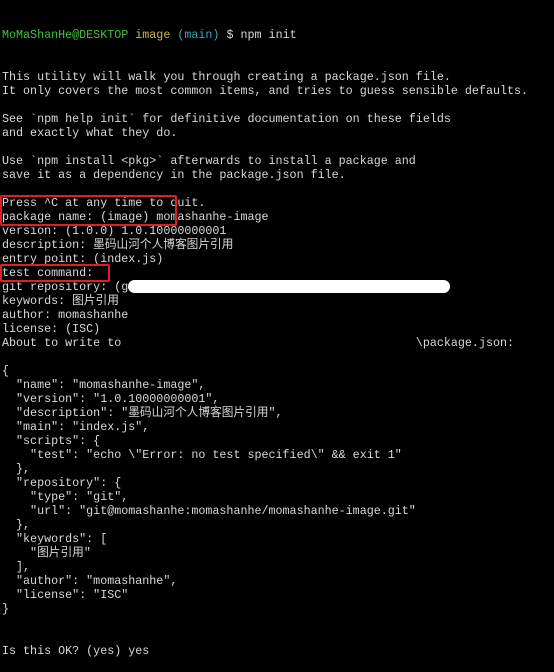  What do you see at coordinates (51, 441) in the screenshot?
I see `output-line: "scripts": {` at bounding box center [51, 441].